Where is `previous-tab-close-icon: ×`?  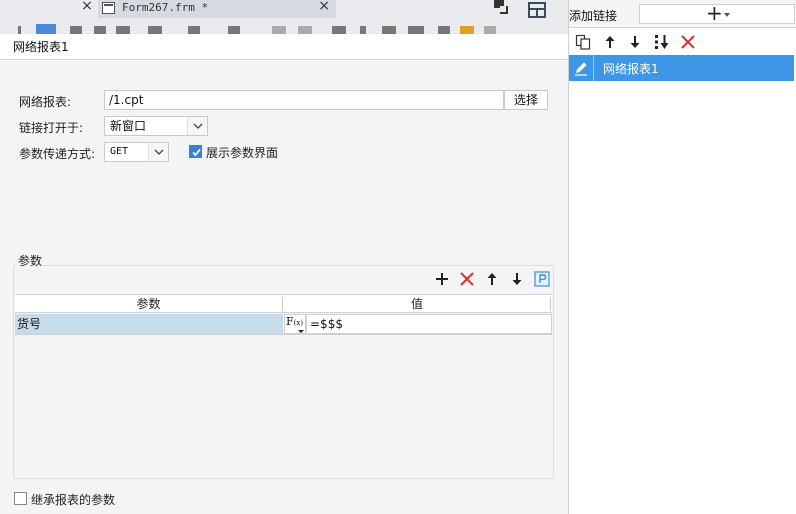
previous-tab-close-icon: × is located at coordinates (87, 7).